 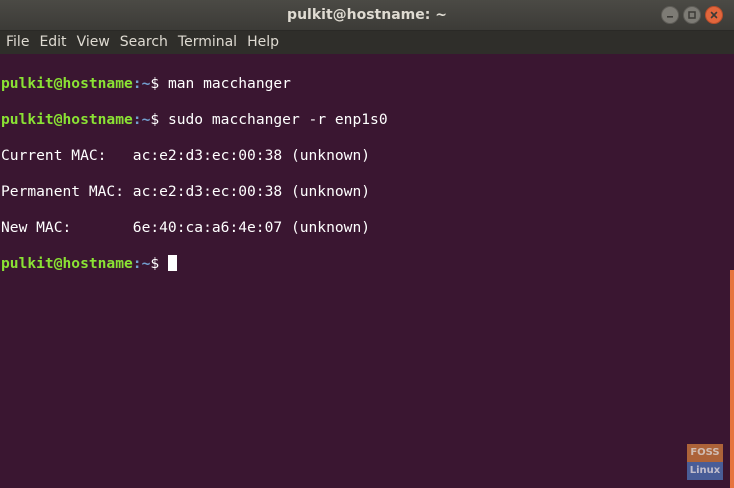 What do you see at coordinates (263, 42) in the screenshot?
I see `menu-help: Help` at bounding box center [263, 42].